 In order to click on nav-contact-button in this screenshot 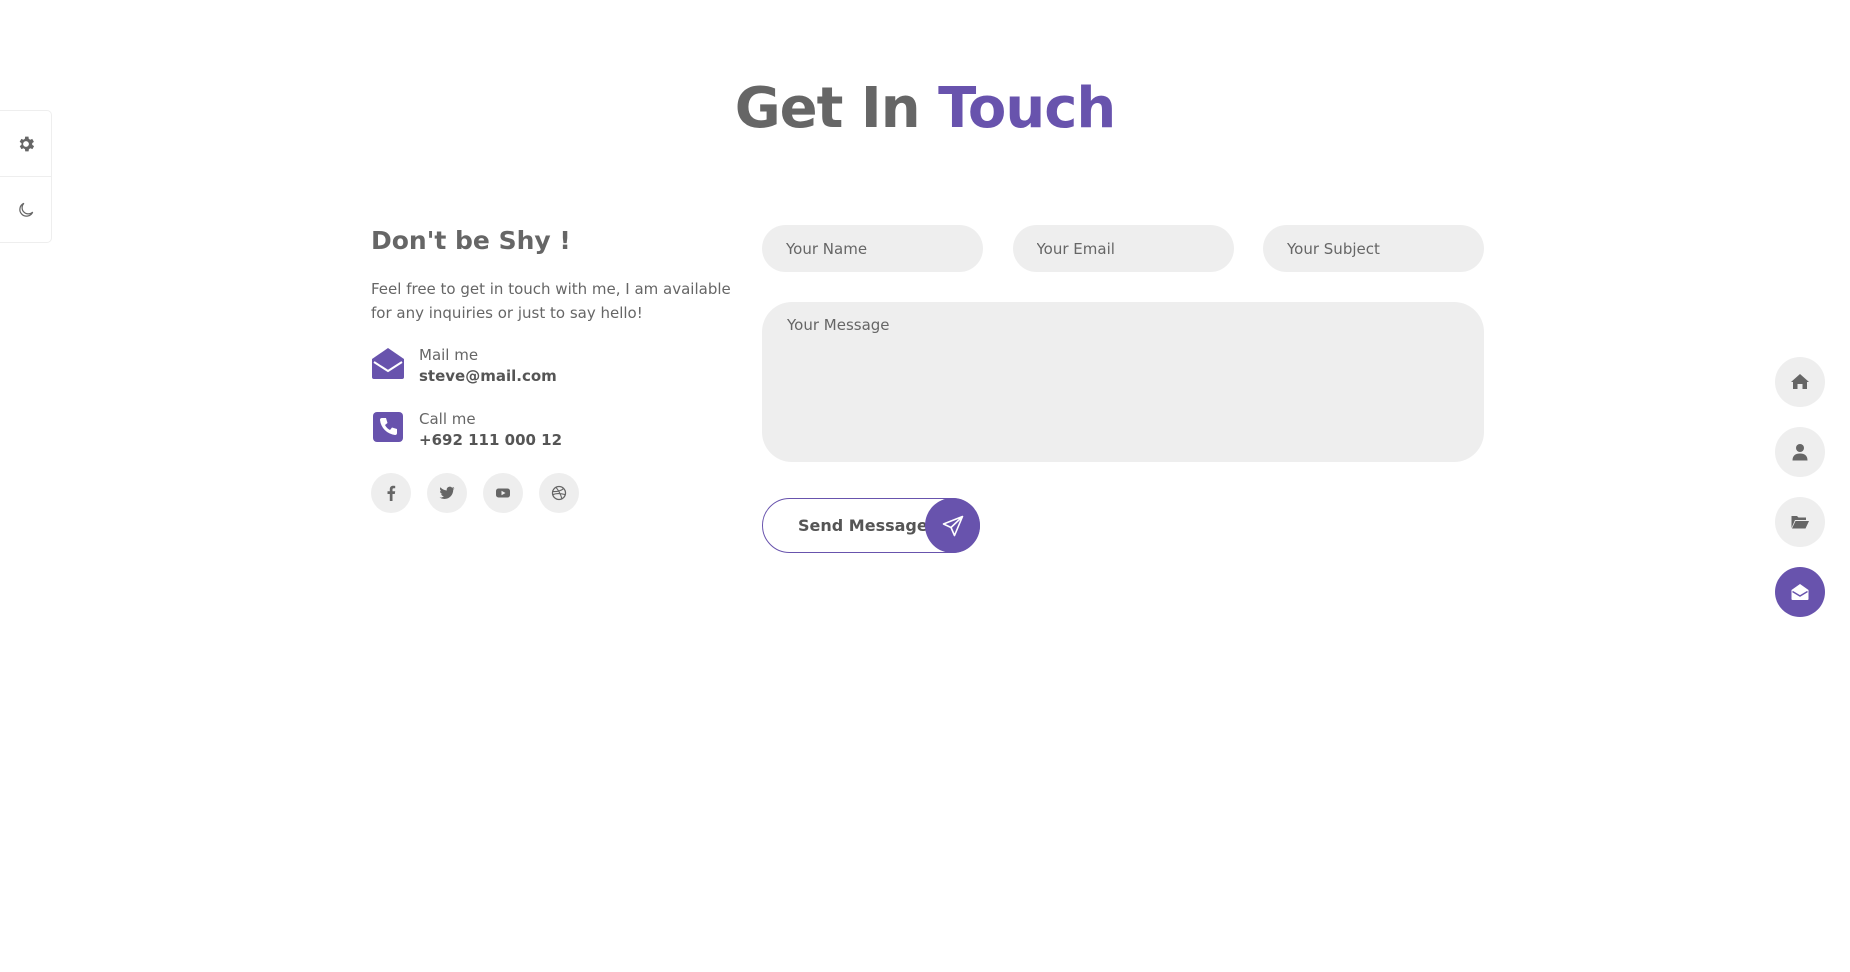, I will do `click(1800, 592)`.